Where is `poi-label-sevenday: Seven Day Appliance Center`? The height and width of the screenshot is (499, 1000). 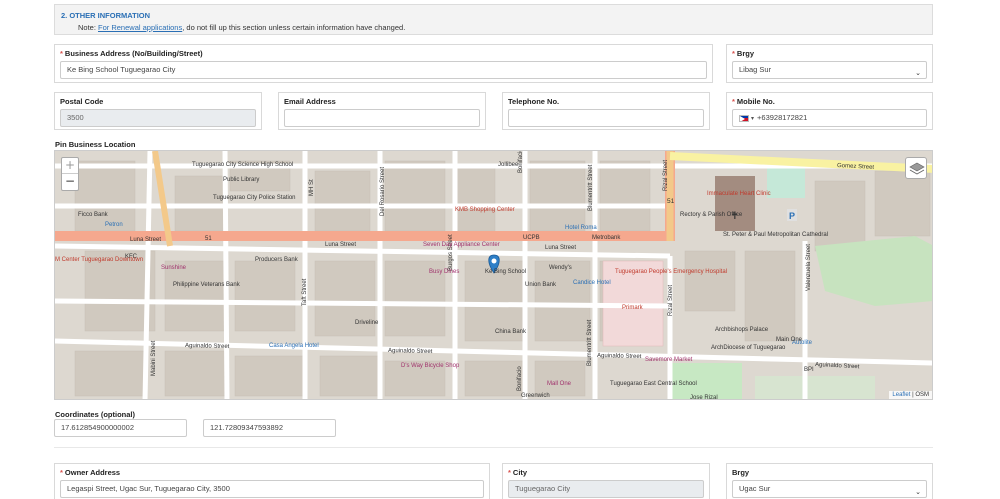 poi-label-sevenday: Seven Day Appliance Center is located at coordinates (461, 245).